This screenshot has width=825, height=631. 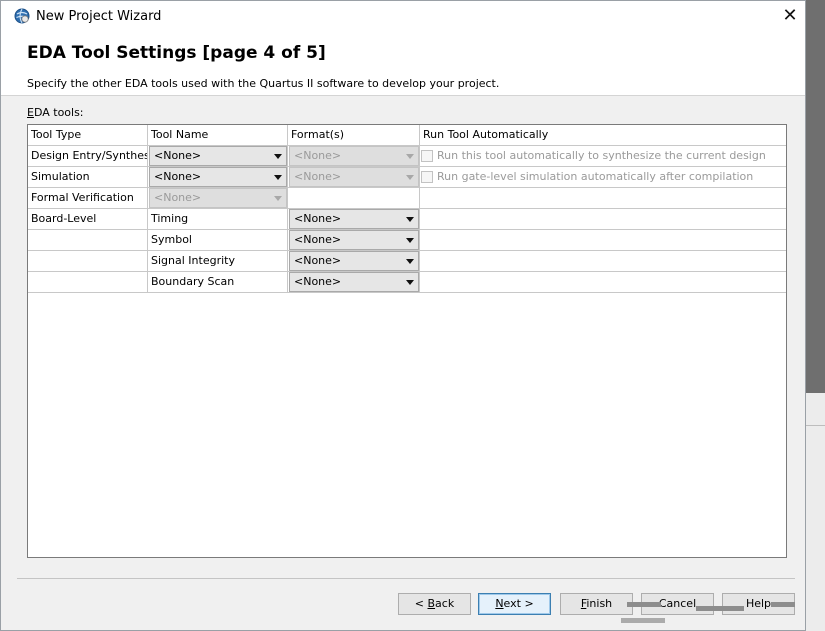 I want to click on title-bar: New Project Wizard ✕, so click(x=403, y=16).